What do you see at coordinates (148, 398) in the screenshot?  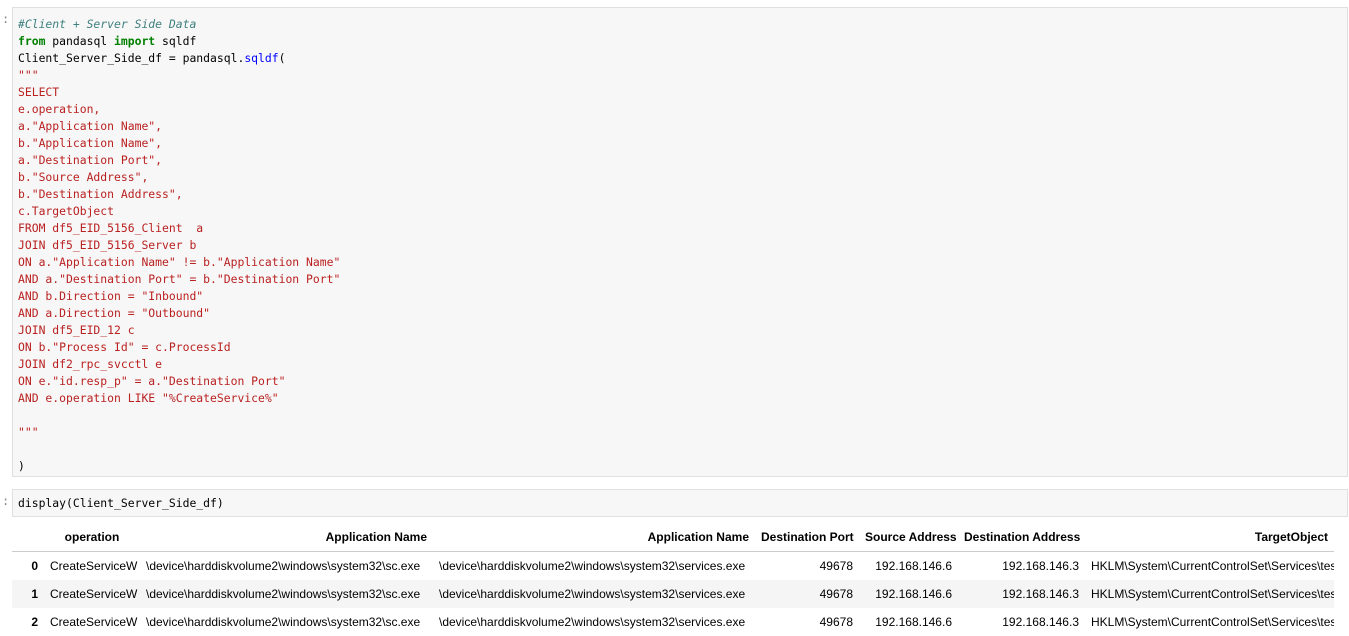 I see `code-token: AND e.operation LIKE "%CreateService%"` at bounding box center [148, 398].